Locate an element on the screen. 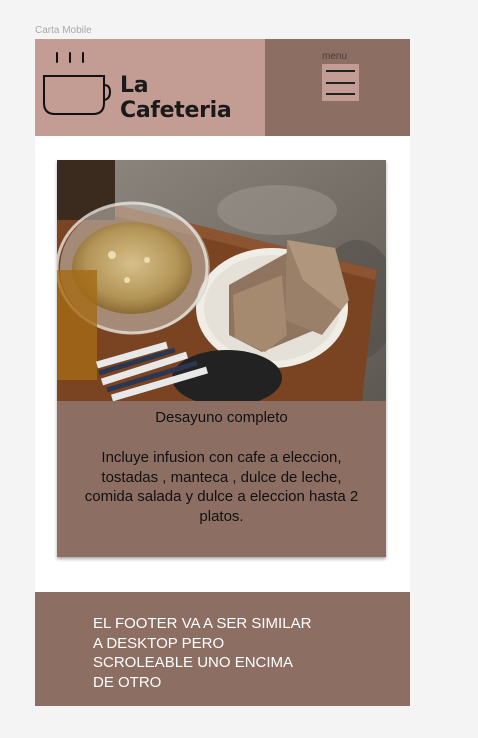 The image size is (478, 738). hamburger-icon is located at coordinates (340, 82).